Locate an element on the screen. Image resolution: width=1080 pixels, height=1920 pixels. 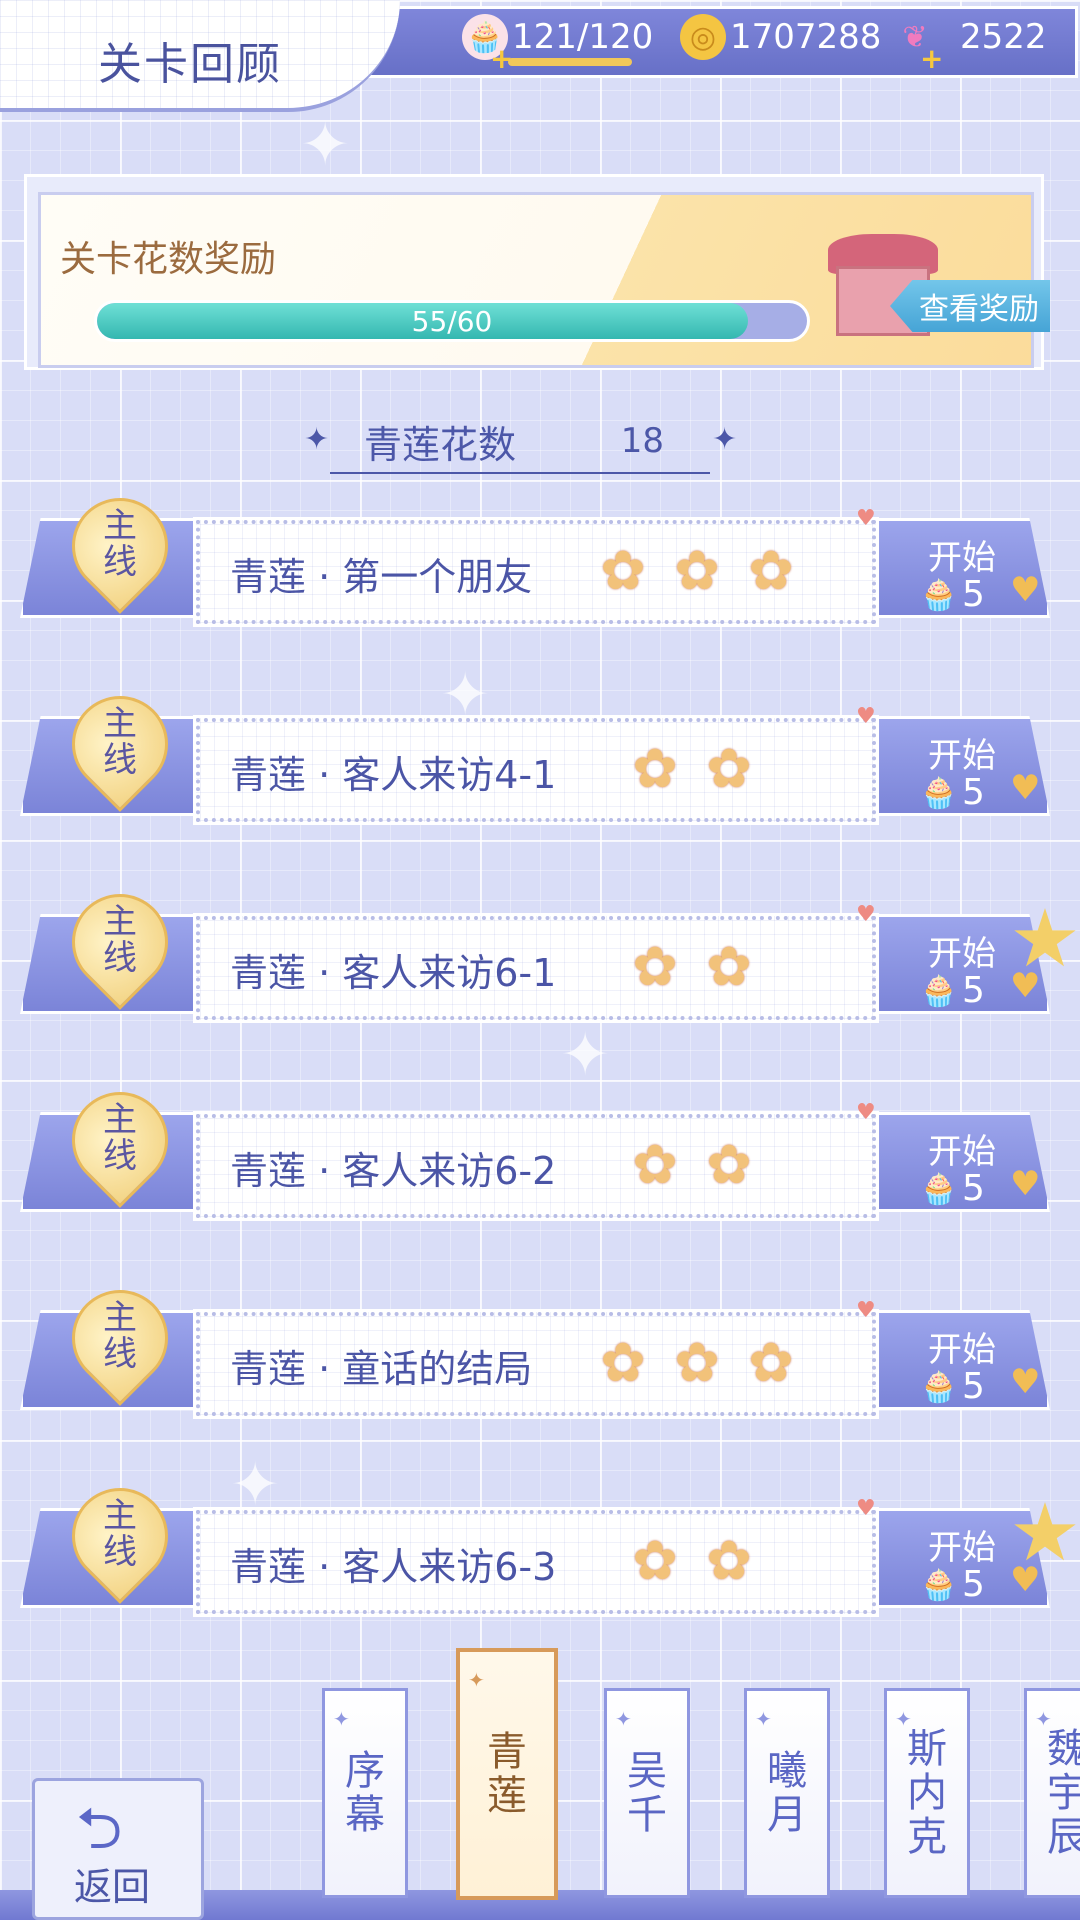
progress-text: 55/60 is located at coordinates (452, 321).